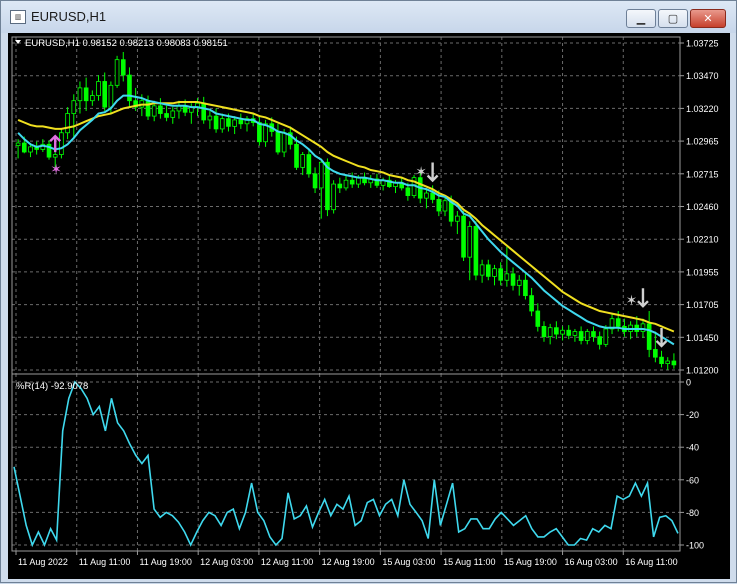  What do you see at coordinates (18, 17) in the screenshot?
I see `chart-window-icon: ▥` at bounding box center [18, 17].